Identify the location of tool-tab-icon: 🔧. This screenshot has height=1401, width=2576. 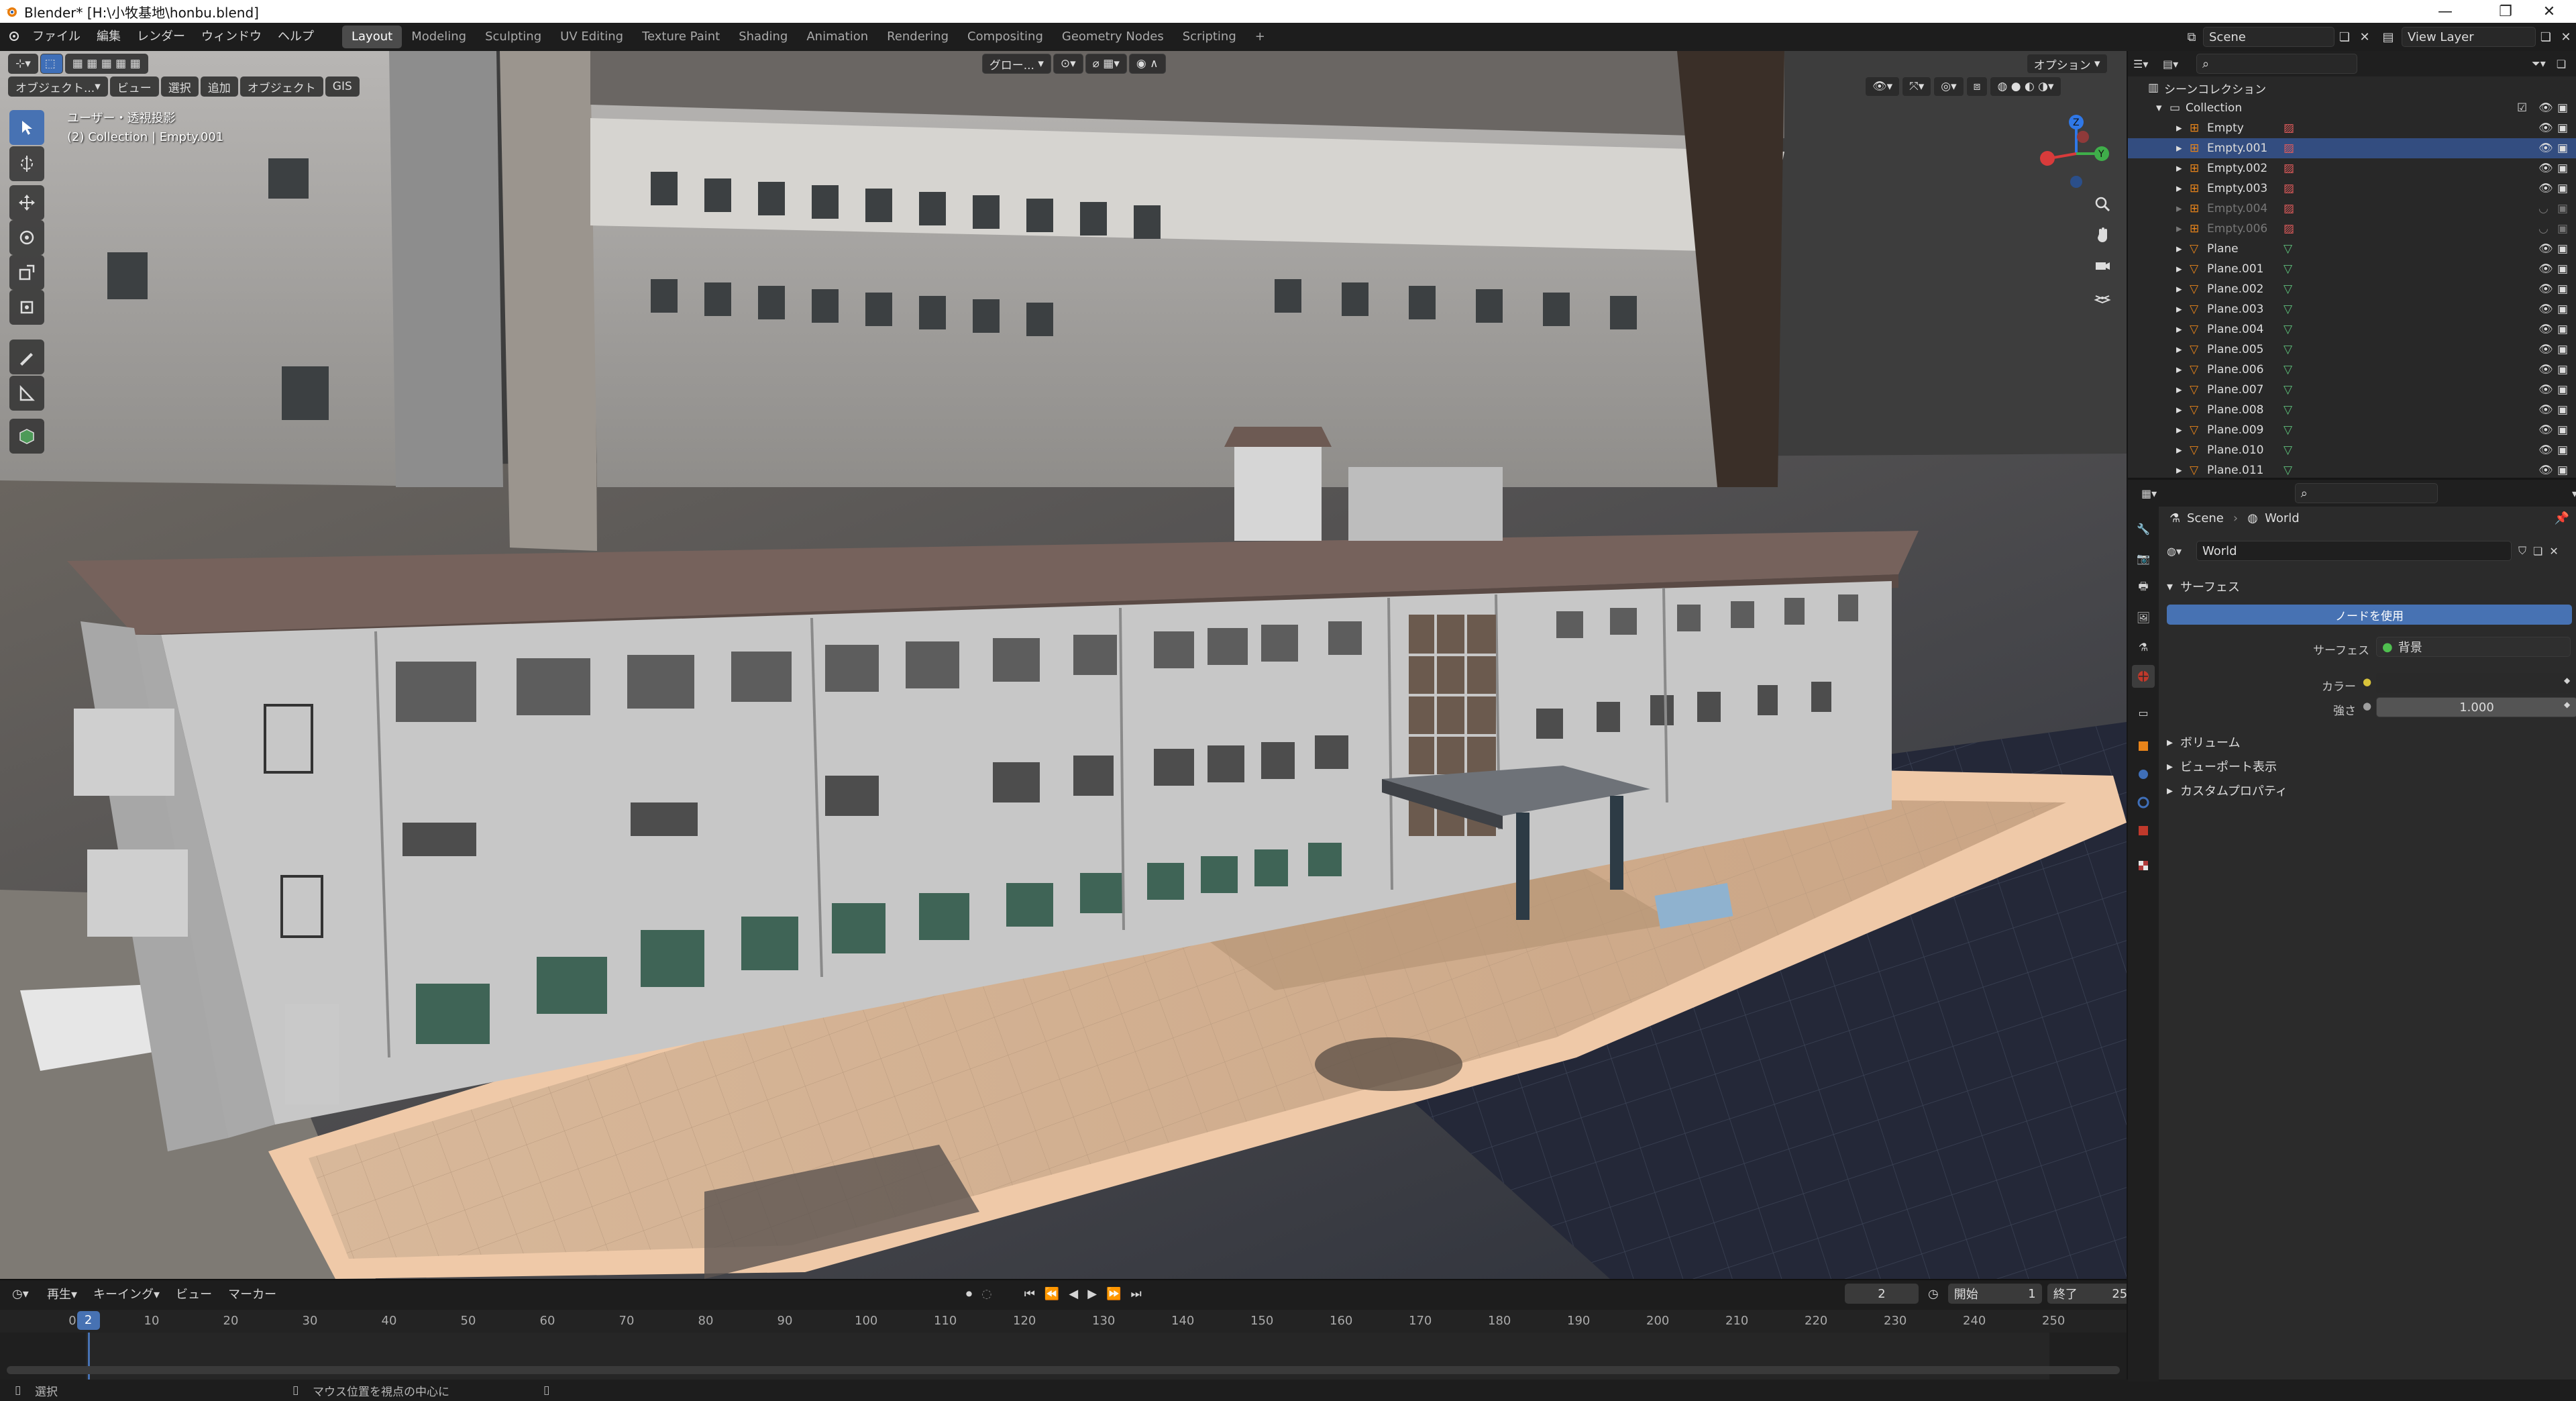
(2143, 528).